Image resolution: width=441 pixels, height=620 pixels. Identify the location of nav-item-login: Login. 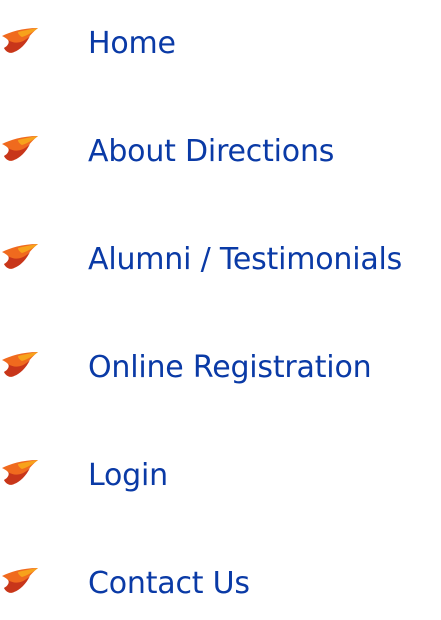
(220, 476).